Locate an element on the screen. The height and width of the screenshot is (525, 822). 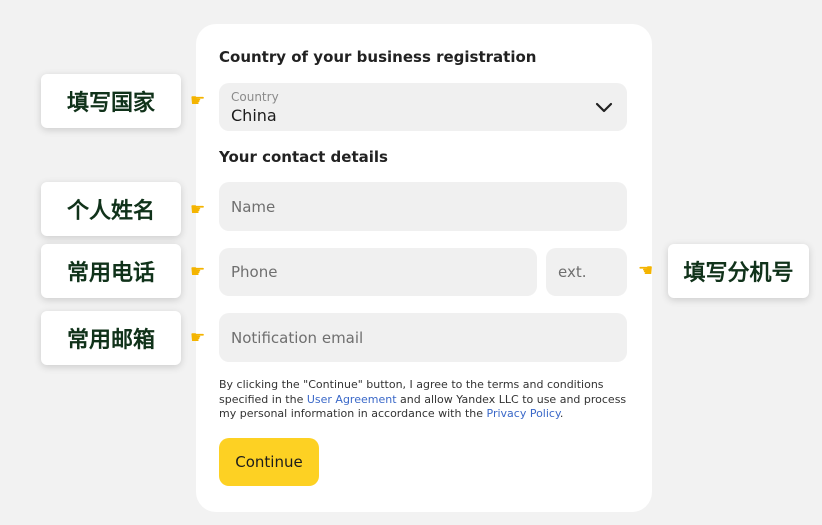
contact-section-title: Your contact details is located at coordinates (303, 157).